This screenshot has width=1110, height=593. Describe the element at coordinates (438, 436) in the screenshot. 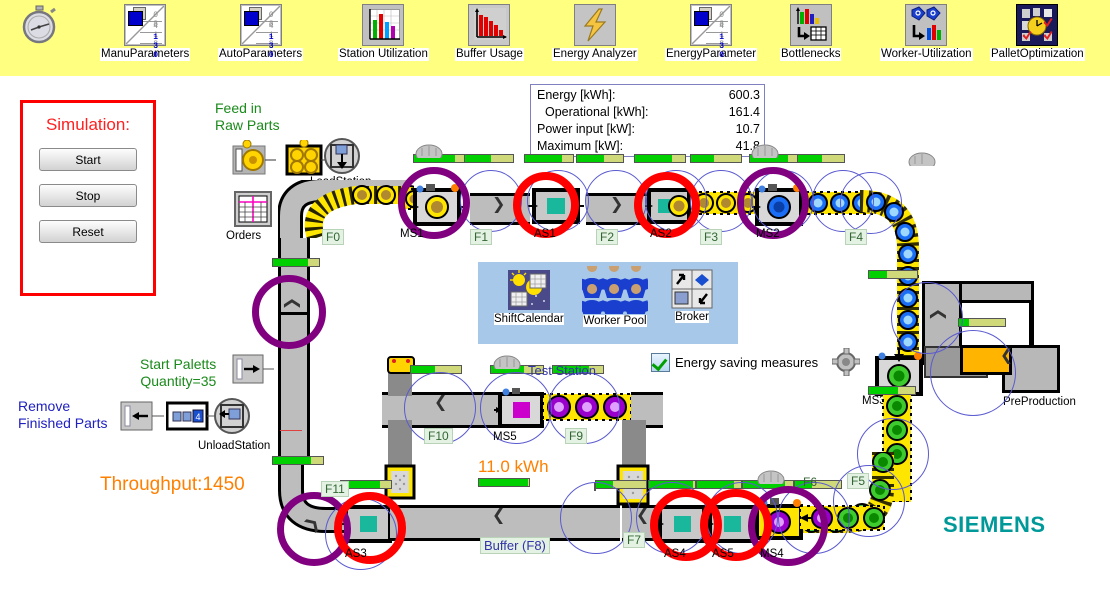

I see `conveyor-label-f10: F10` at that location.